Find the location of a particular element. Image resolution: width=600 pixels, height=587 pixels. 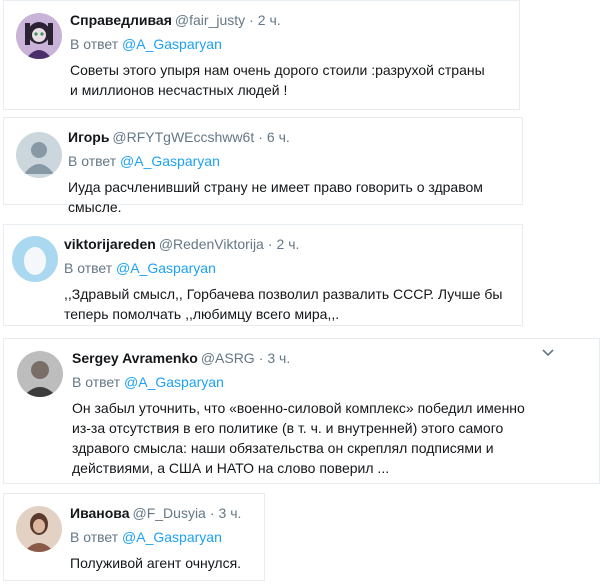

egg-avatar-icon is located at coordinates (35, 259).